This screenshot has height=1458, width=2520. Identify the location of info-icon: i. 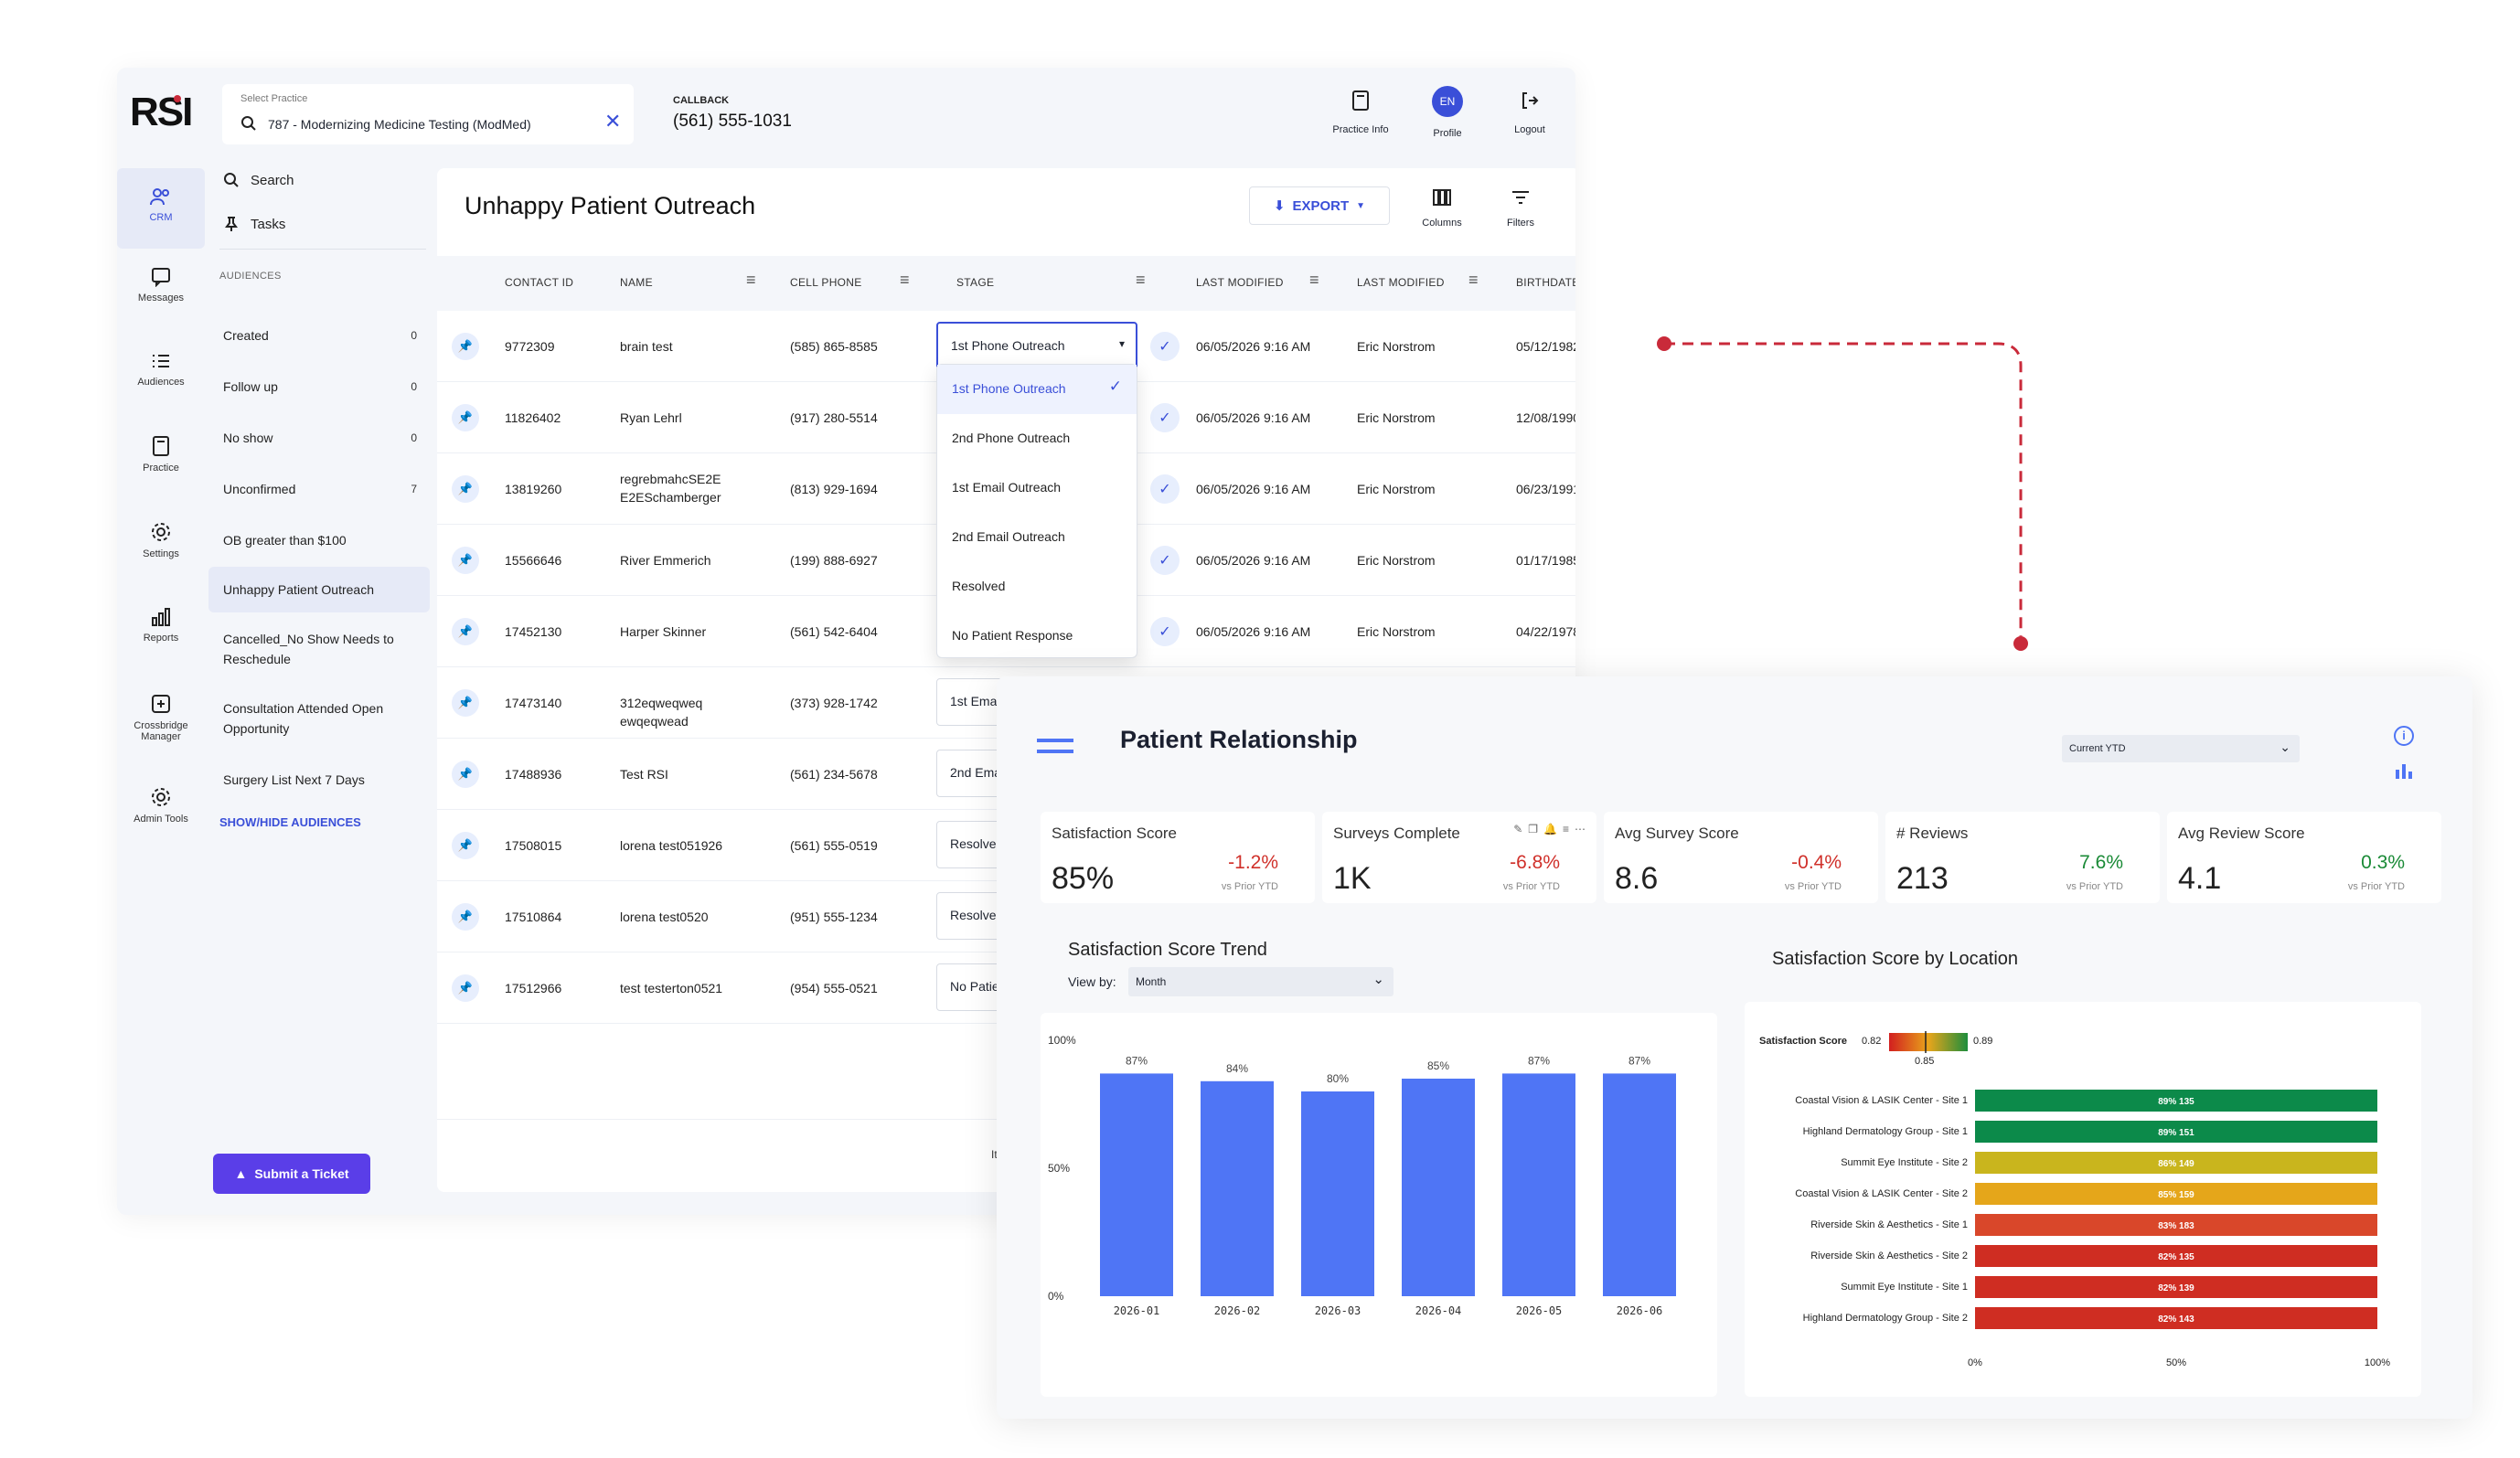
(2404, 736).